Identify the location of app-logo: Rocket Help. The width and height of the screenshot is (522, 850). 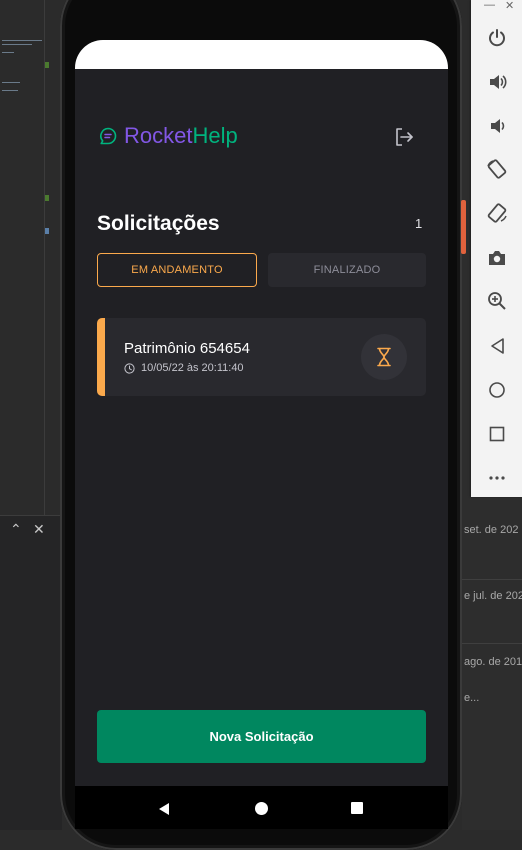
(168, 136).